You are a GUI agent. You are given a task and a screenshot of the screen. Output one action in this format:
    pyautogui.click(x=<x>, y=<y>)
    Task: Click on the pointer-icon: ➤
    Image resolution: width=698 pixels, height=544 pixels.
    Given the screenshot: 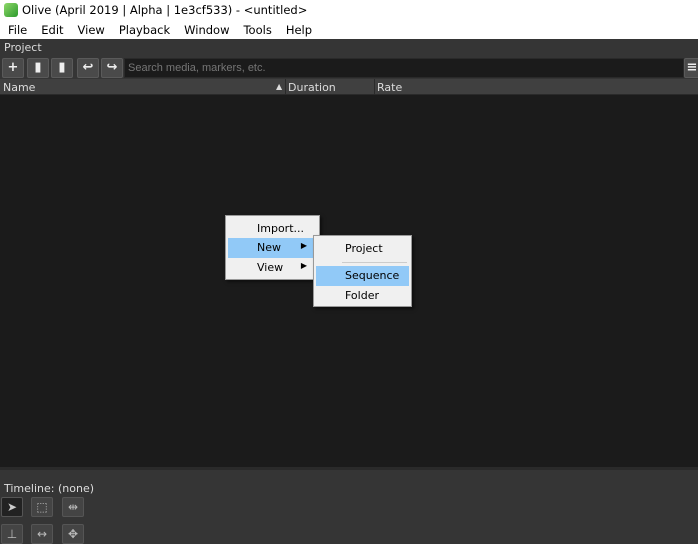 What is the action you would take?
    pyautogui.click(x=12, y=507)
    